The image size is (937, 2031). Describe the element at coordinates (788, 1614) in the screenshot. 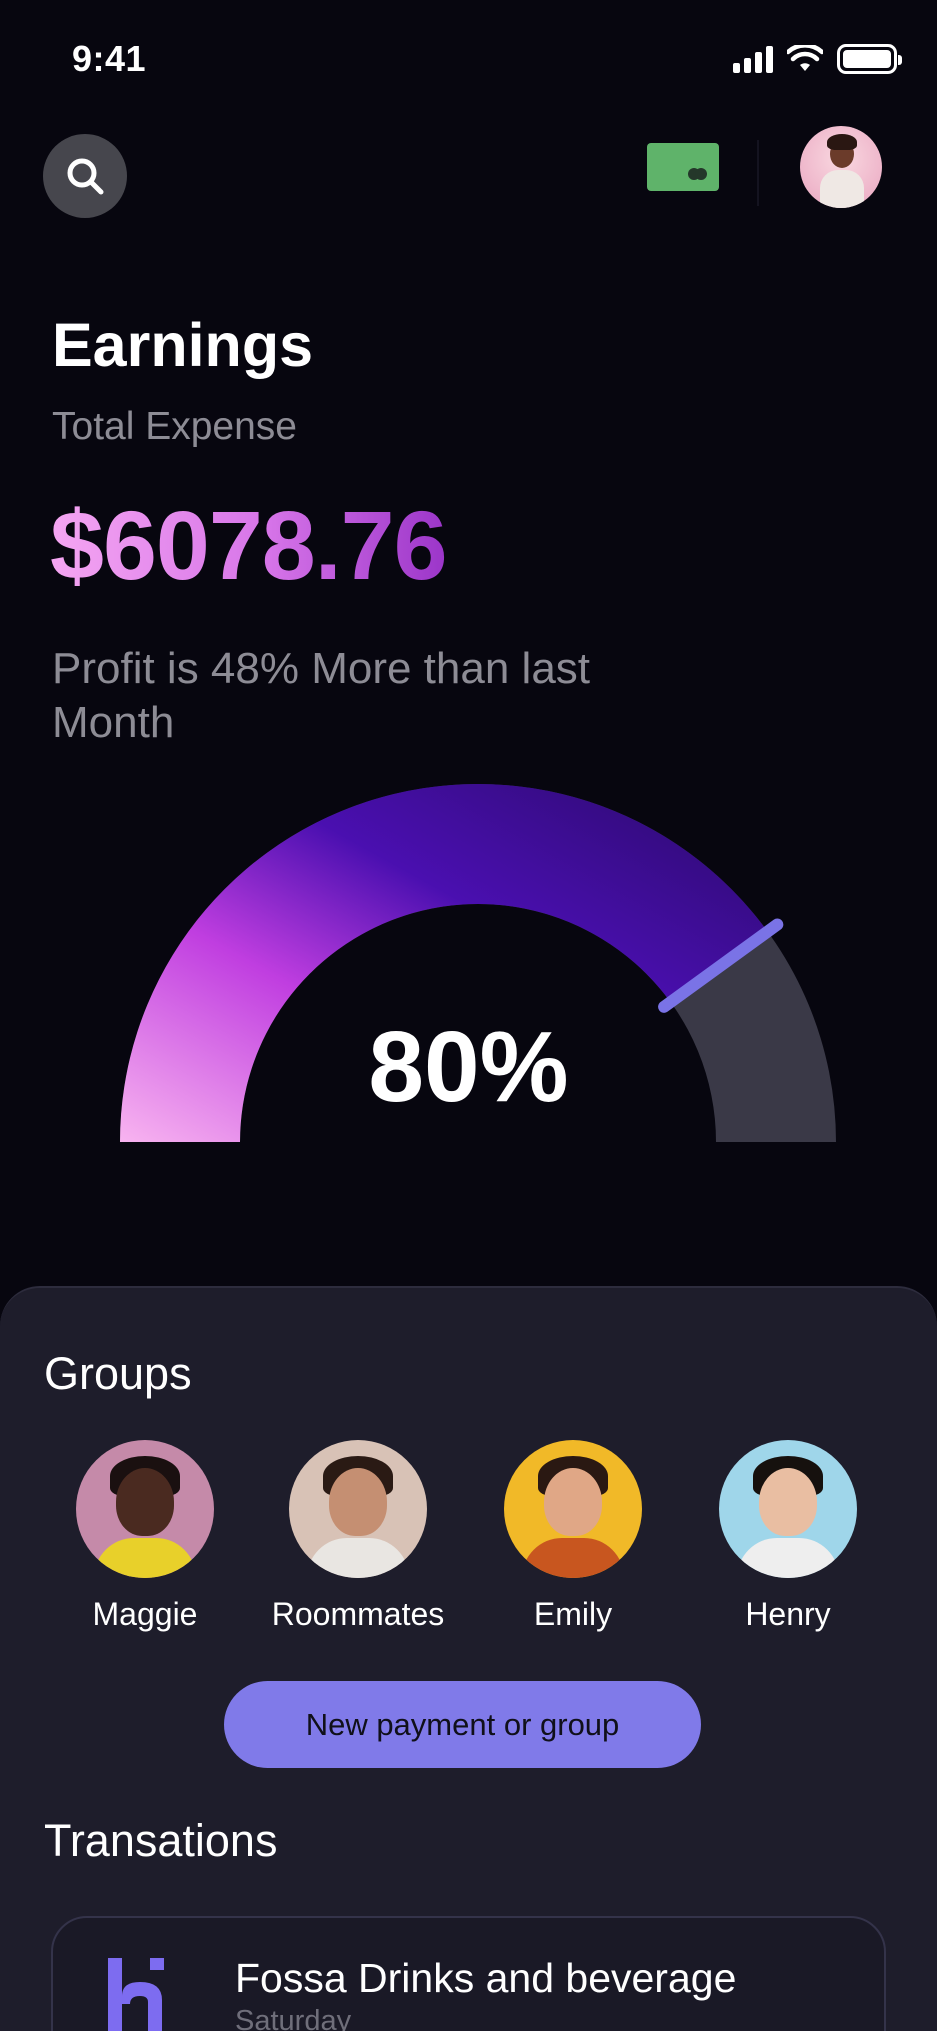

I see `group-name: Henry` at that location.